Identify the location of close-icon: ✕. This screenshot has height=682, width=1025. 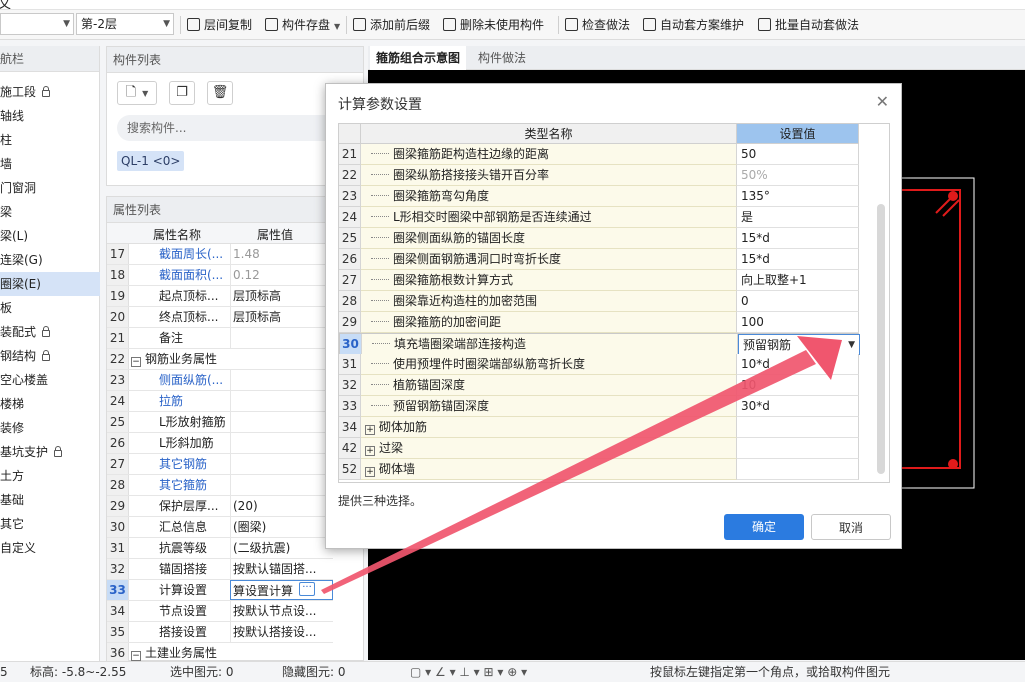
(882, 101).